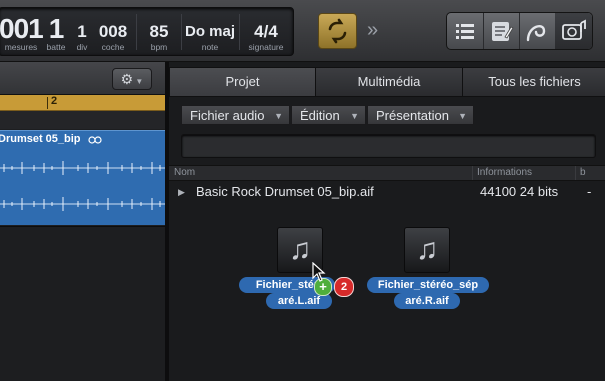 Image resolution: width=605 pixels, height=381 pixels. I want to click on waveform-right, so click(82, 204).